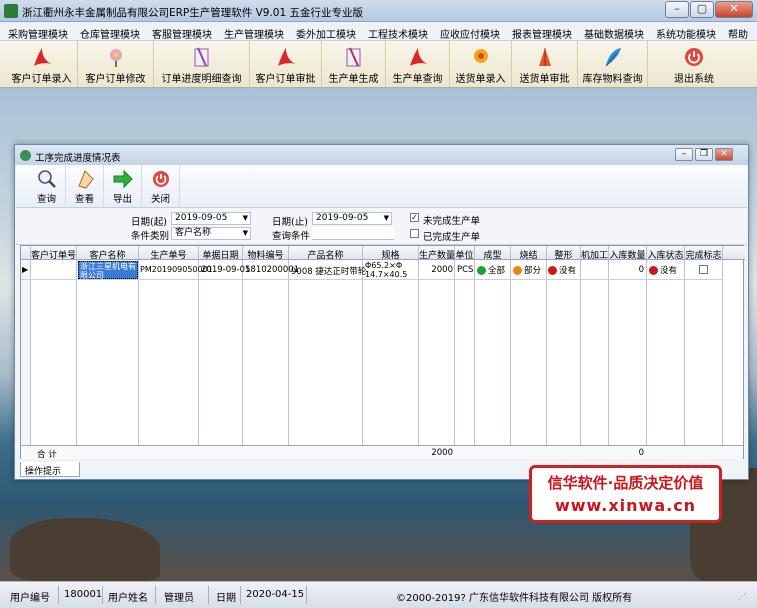 The height and width of the screenshot is (608, 757). Describe the element at coordinates (612, 31) in the screenshot. I see `menu-basedata: 基础数据模块` at that location.